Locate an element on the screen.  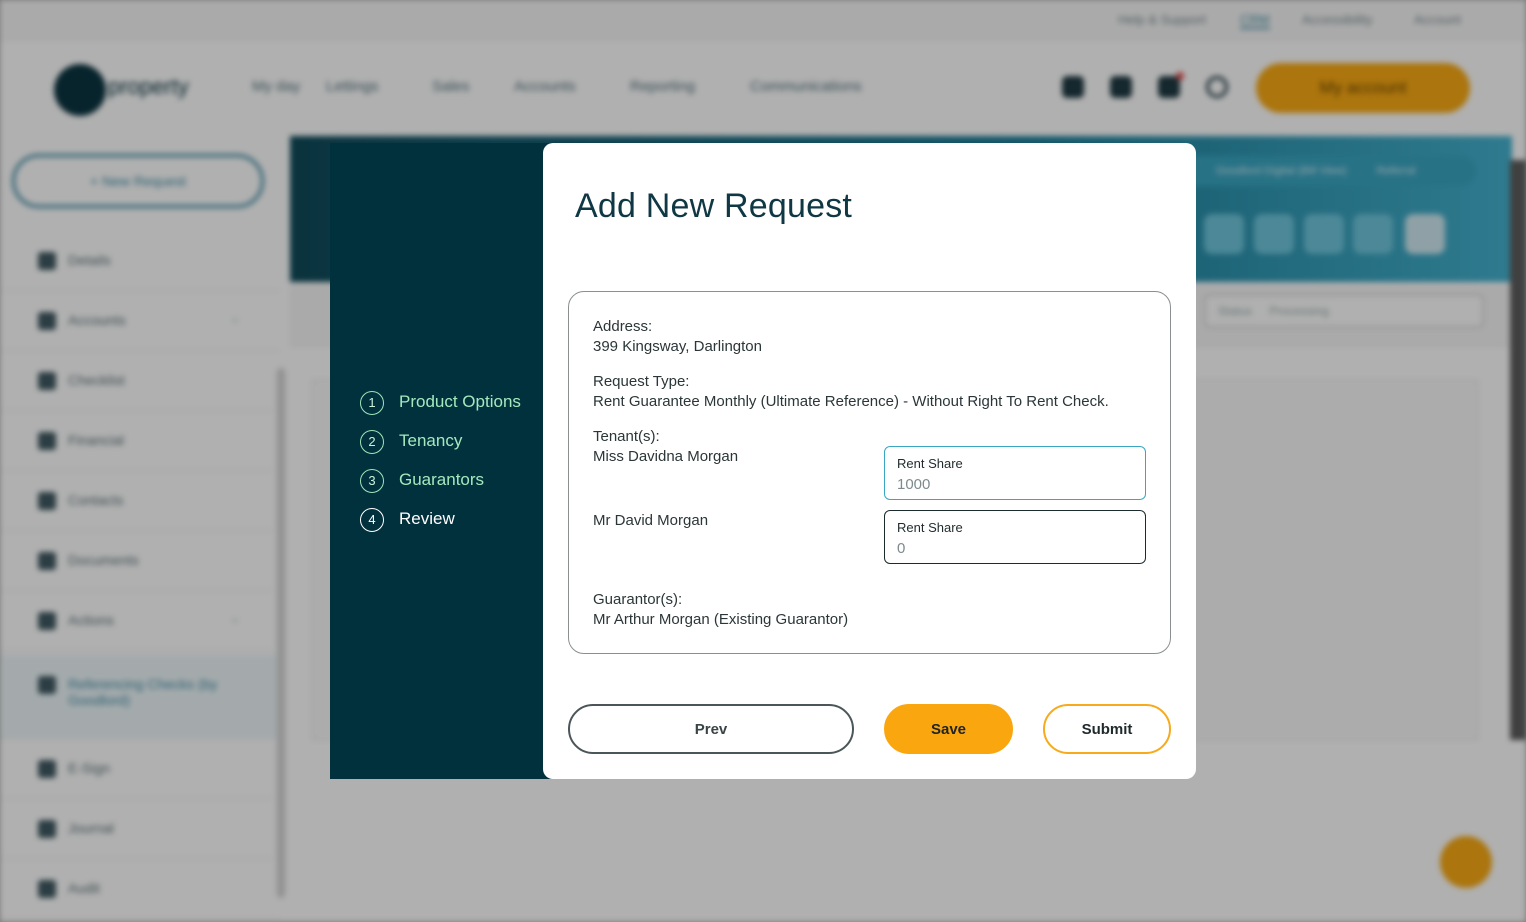
tenant-name: Miss Davidna Morgan is located at coordinates (666, 456).